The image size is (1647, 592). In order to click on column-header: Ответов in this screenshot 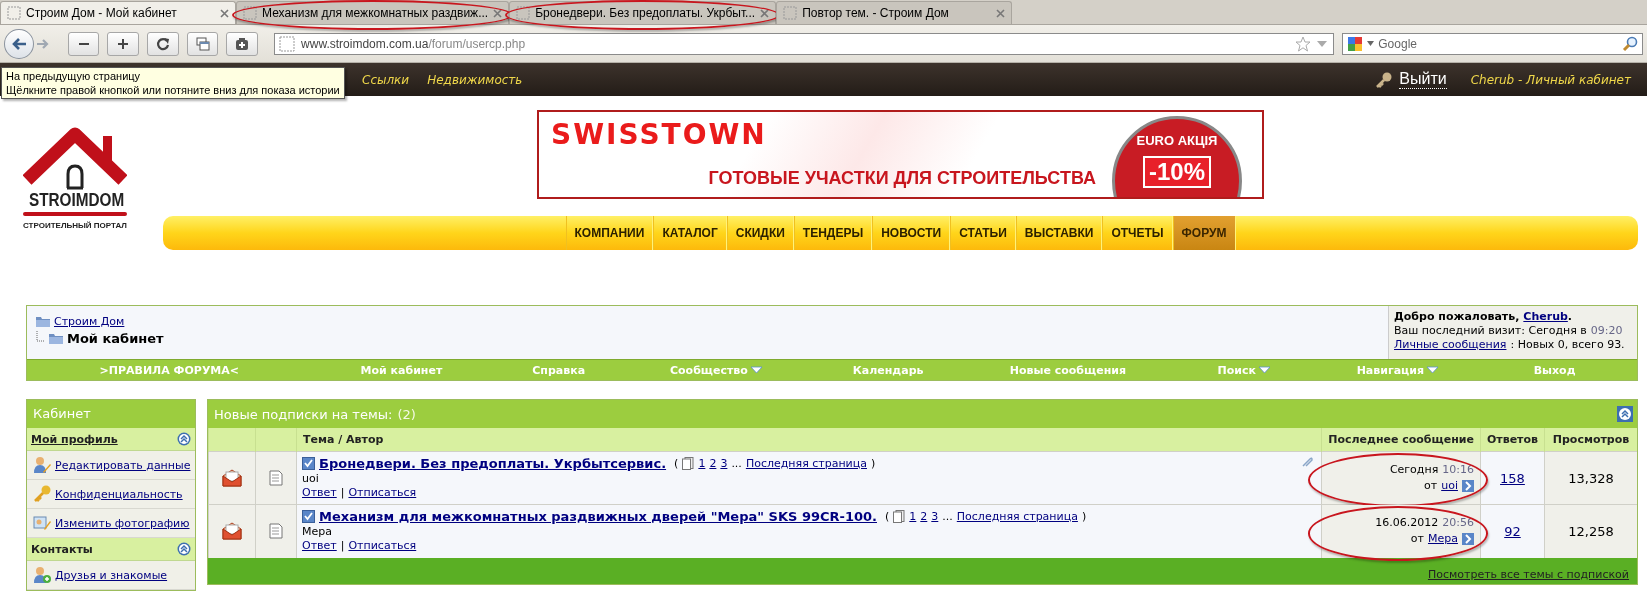, I will do `click(1512, 440)`.